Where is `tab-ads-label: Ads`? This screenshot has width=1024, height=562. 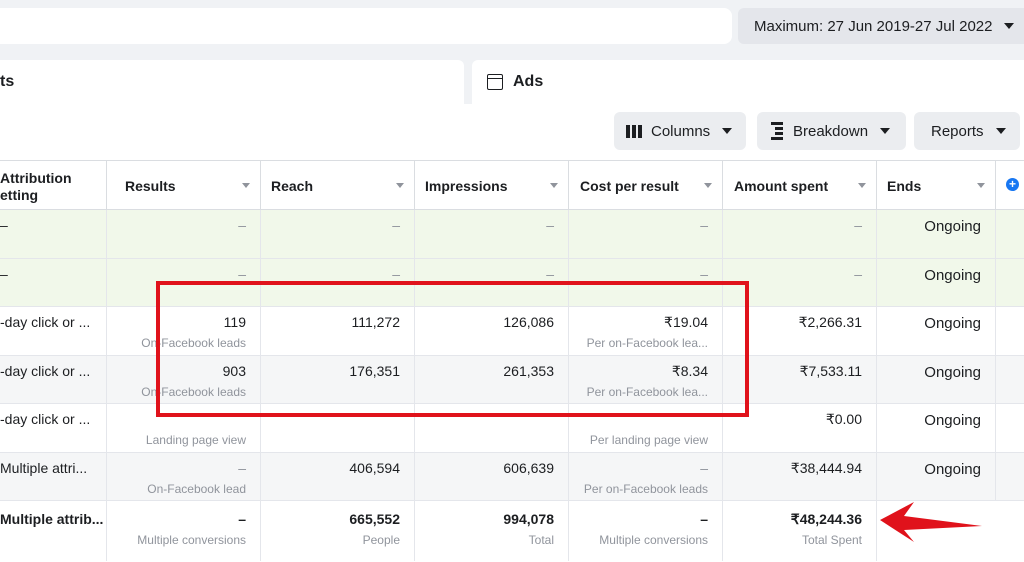 tab-ads-label: Ads is located at coordinates (528, 81).